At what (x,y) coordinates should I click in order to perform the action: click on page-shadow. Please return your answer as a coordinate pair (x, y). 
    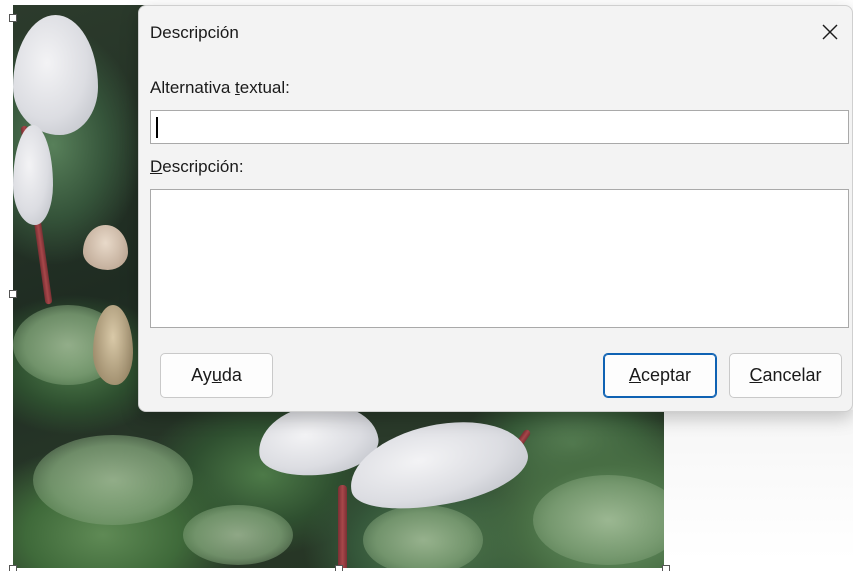
    Looking at the image, I should click on (758, 485).